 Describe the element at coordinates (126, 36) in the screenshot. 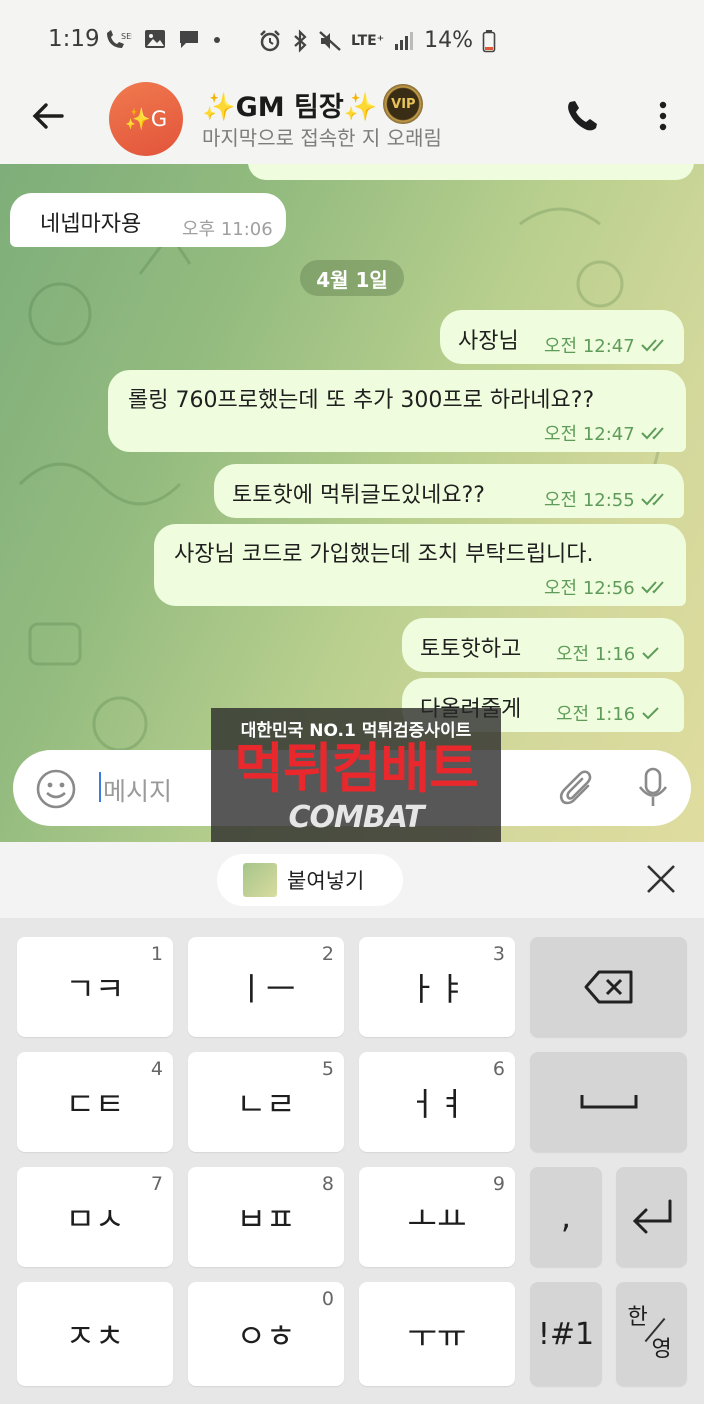

I see `svg-text: SEND` at that location.